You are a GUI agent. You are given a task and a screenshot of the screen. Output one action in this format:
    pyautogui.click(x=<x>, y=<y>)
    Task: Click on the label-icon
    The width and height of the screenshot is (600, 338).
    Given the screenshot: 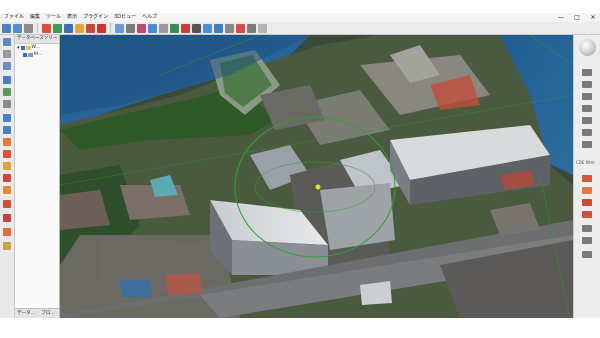 What is the action you would take?
    pyautogui.click(x=587, y=96)
    